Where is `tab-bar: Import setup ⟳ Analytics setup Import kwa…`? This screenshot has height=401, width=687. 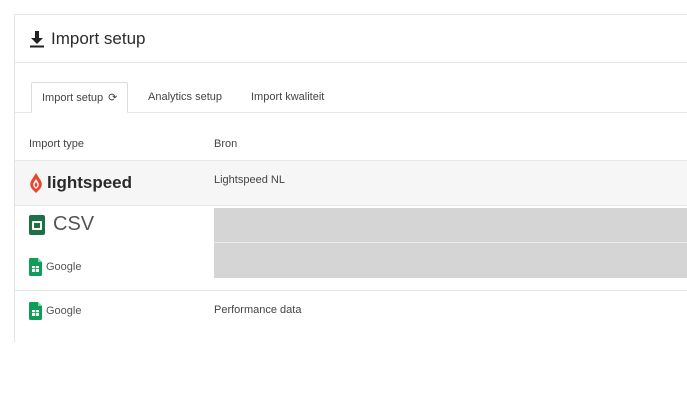
tab-bar: Import setup ⟳ Analytics setup Import kwa… is located at coordinates (351, 96).